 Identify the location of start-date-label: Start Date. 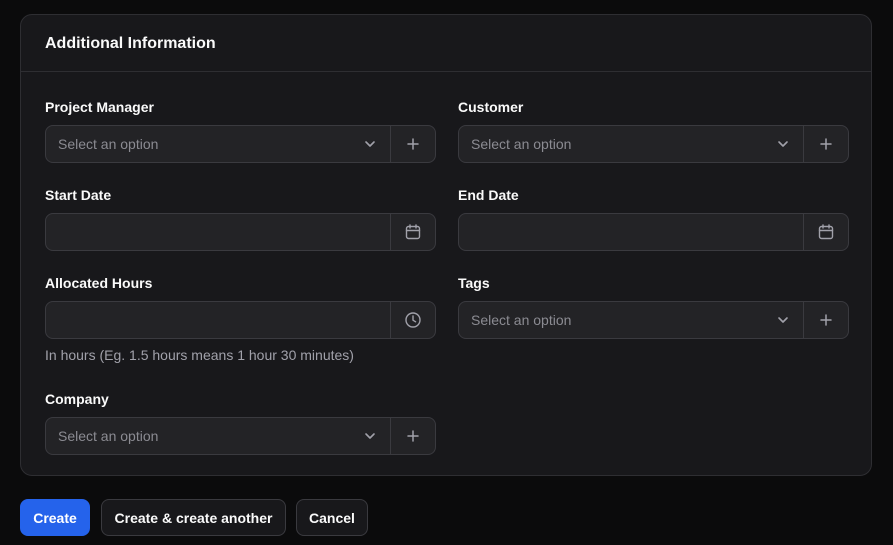
(78, 195).